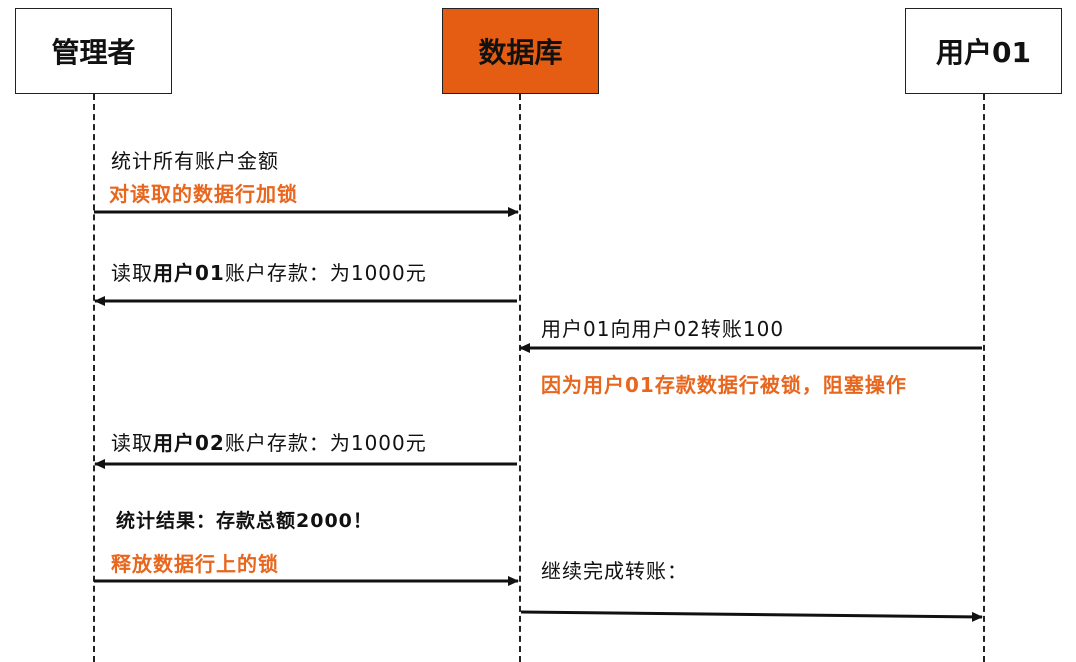  I want to click on message-read-user02: 读取用户02账户存款：为1000元, so click(269, 441).